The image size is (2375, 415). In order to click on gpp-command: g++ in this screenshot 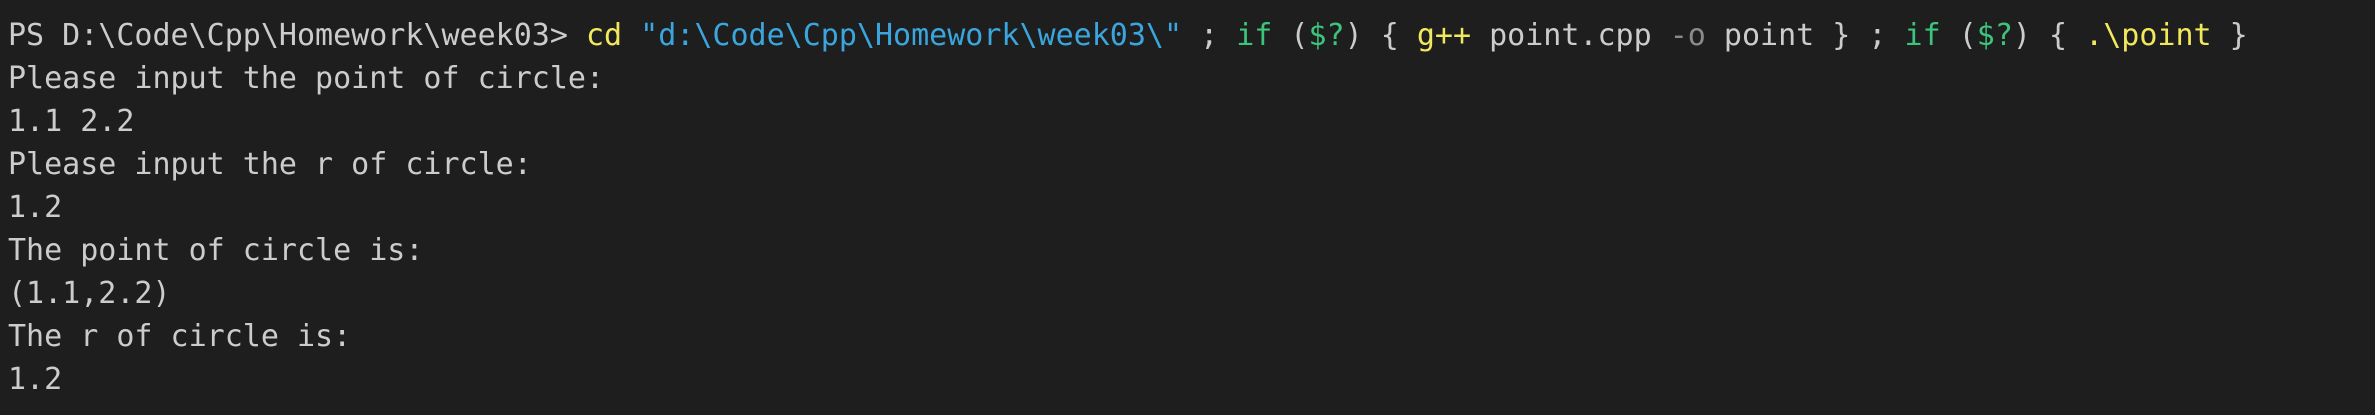, I will do `click(1444, 35)`.